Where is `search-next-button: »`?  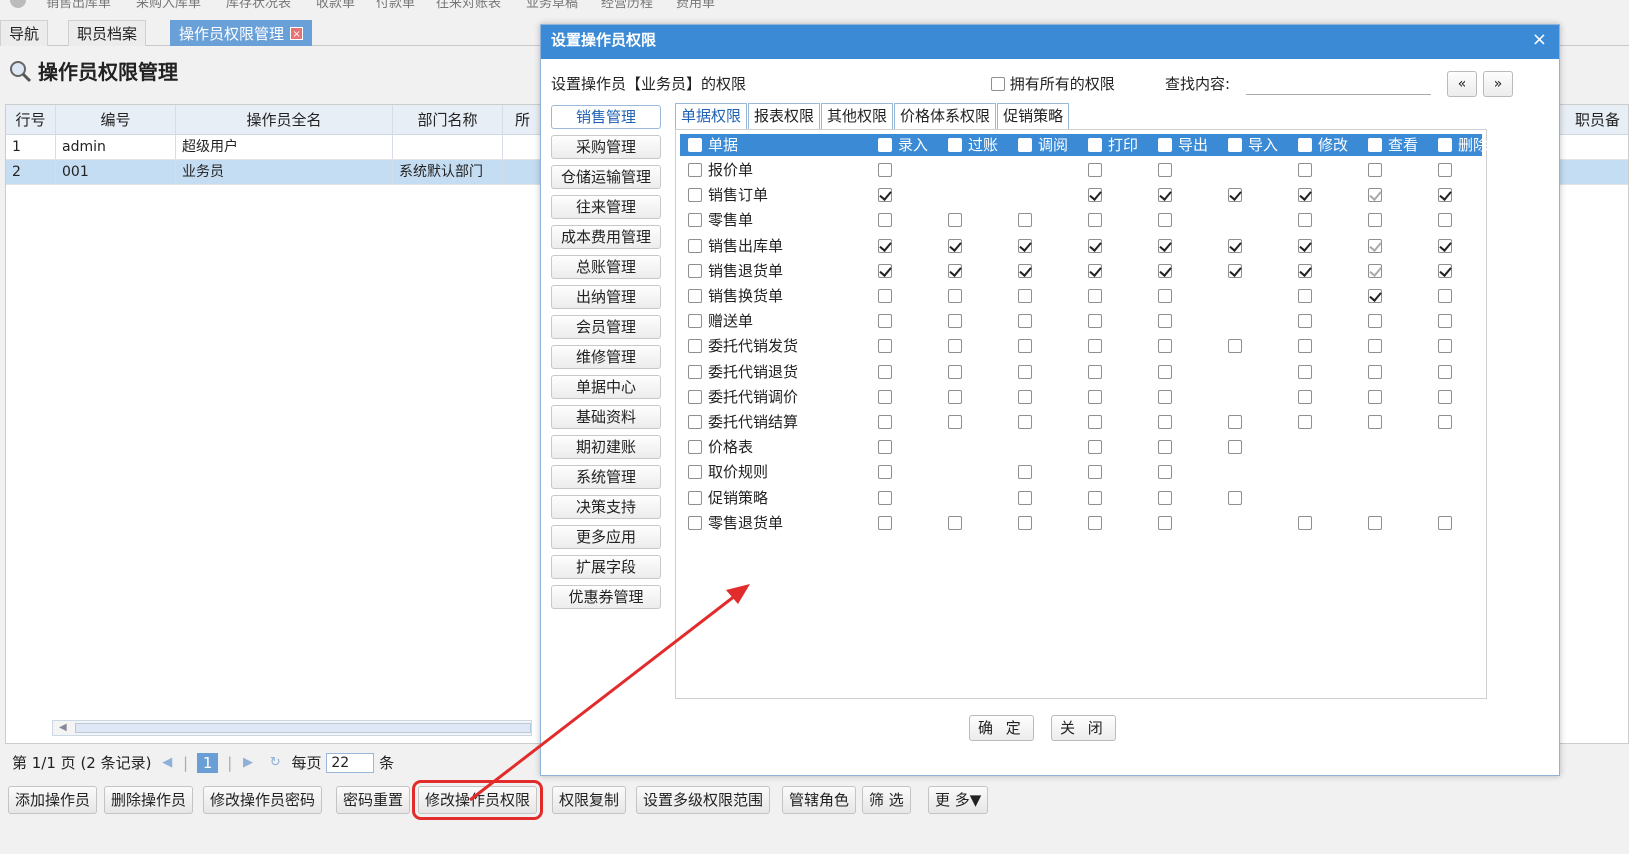
search-next-button: » is located at coordinates (1498, 84).